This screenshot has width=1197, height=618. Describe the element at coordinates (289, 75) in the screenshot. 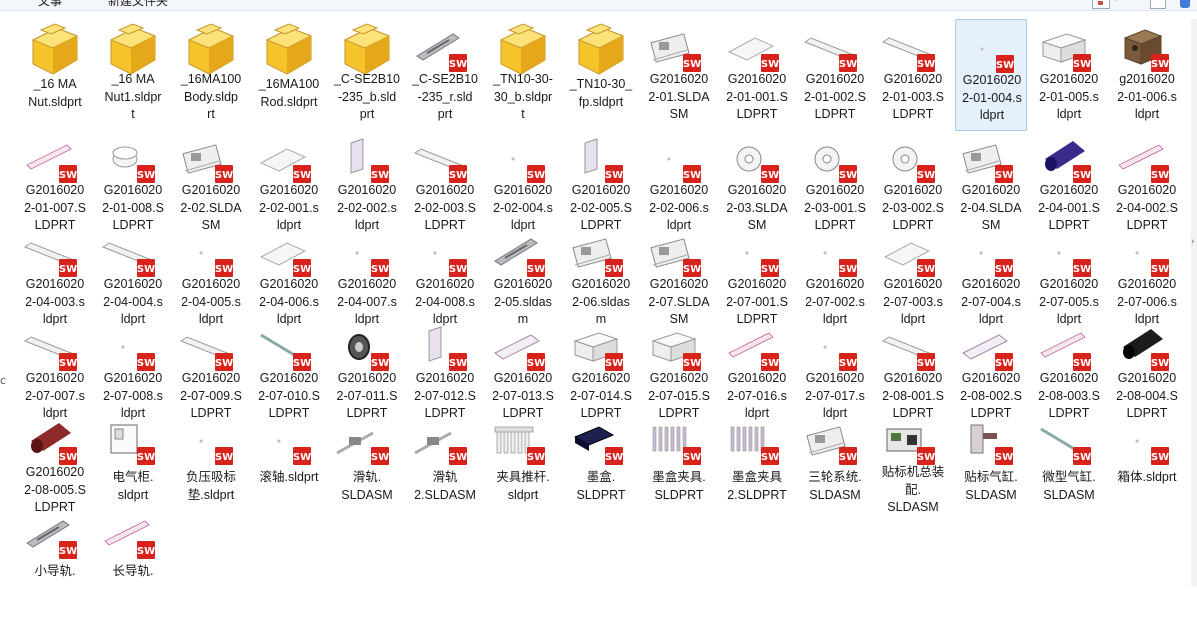

I see `file-item: _16MA100 Rod.sldprt` at that location.